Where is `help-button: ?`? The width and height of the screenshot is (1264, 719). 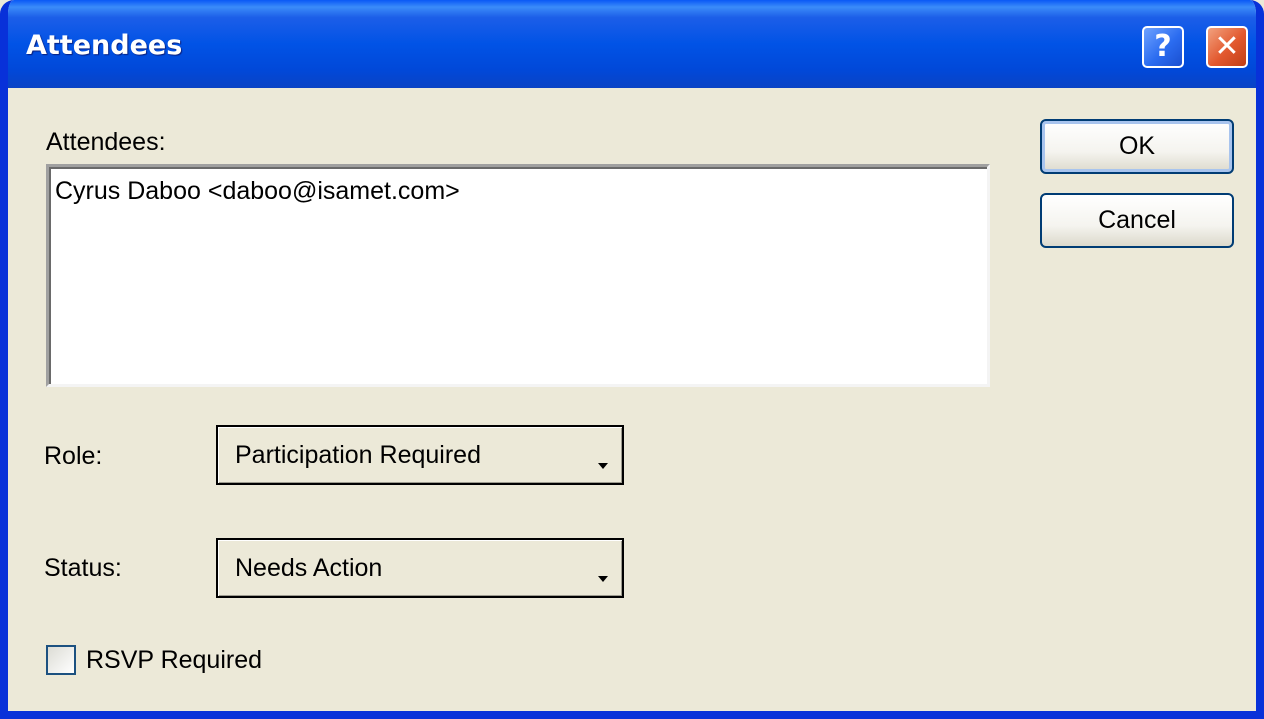
help-button: ? is located at coordinates (1163, 47).